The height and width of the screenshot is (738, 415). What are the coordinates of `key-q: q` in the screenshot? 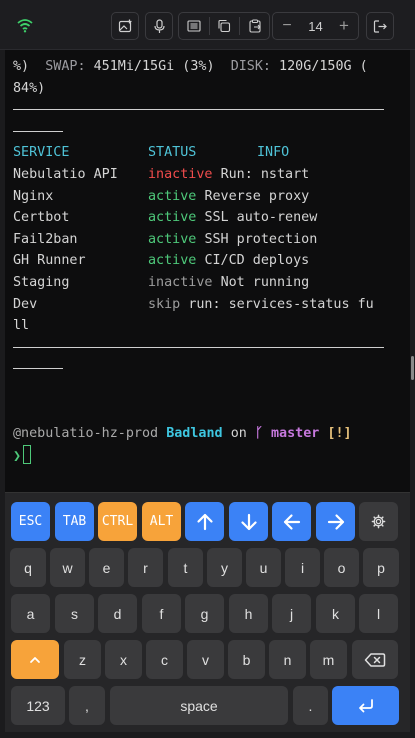 It's located at (28, 567).